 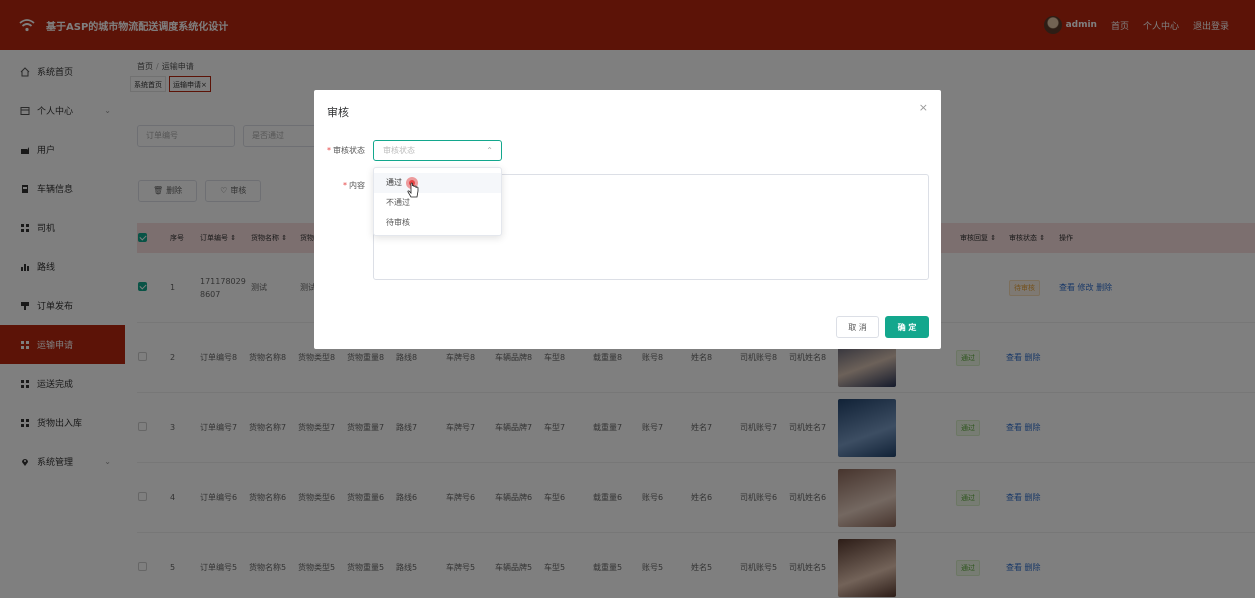 What do you see at coordinates (412, 187) in the screenshot?
I see `hand-cursor-icon` at bounding box center [412, 187].